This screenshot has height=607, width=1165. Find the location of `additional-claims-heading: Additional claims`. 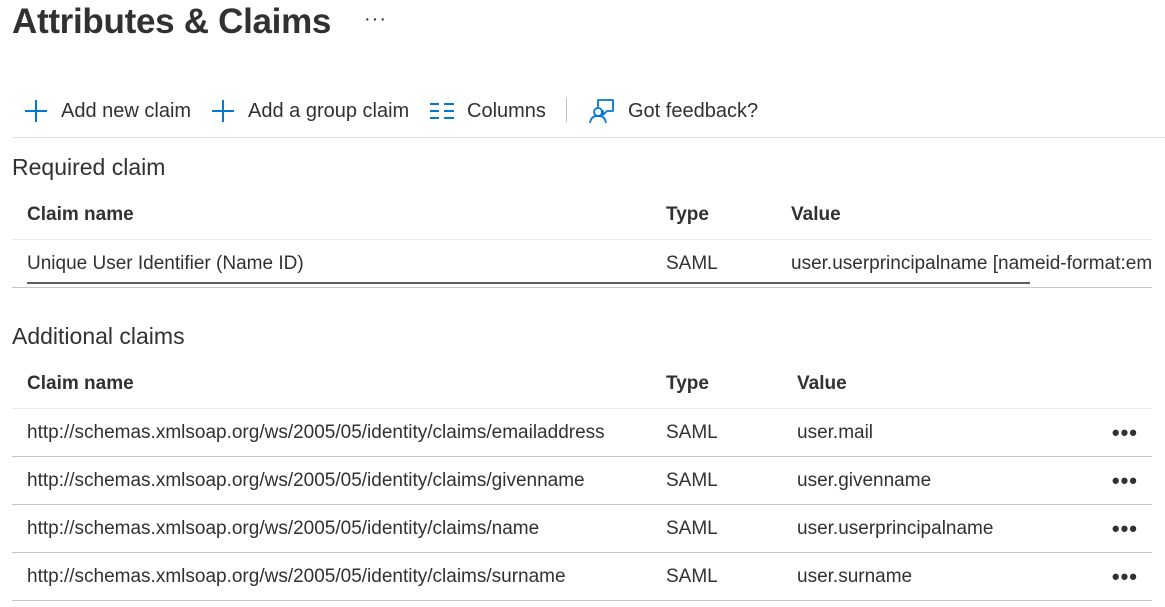

additional-claims-heading: Additional claims is located at coordinates (98, 336).